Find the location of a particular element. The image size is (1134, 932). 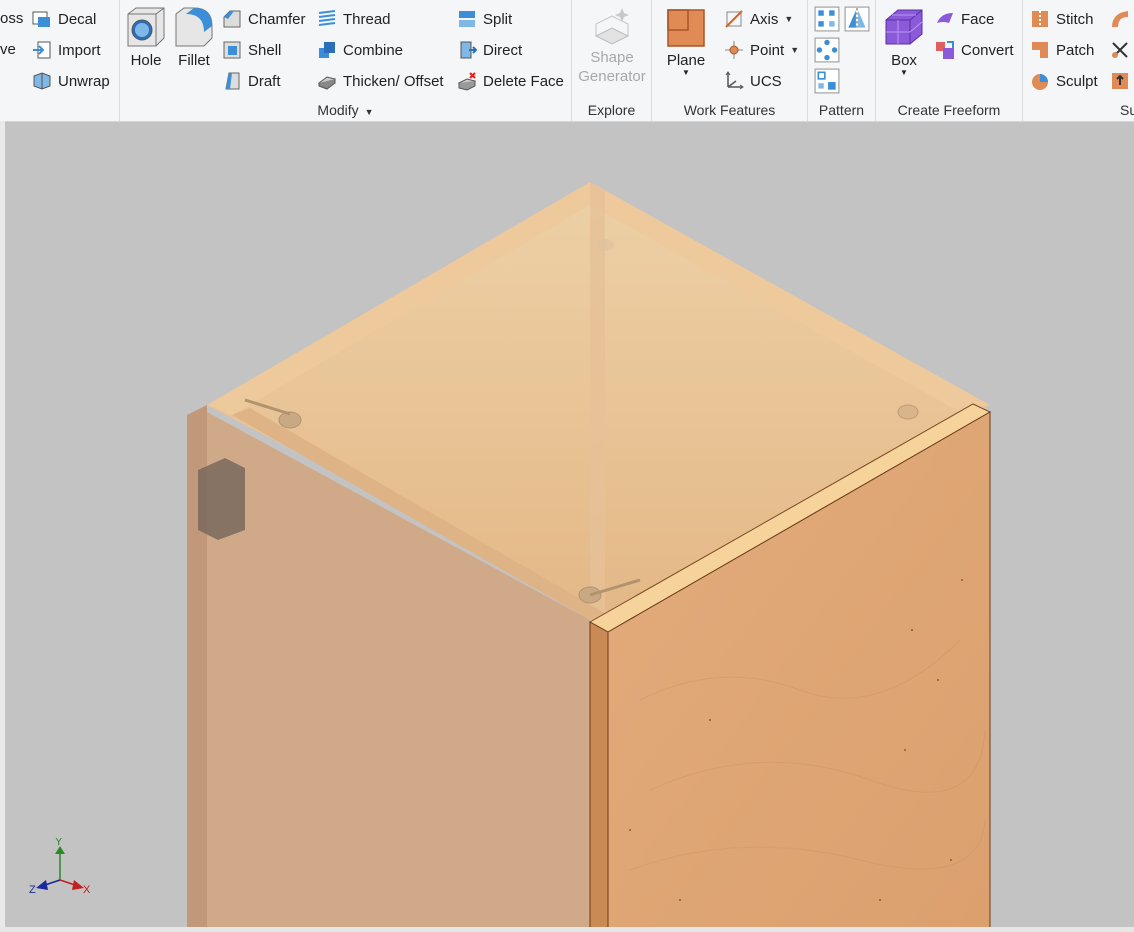

x-axis-label: X is located at coordinates (87, 890).